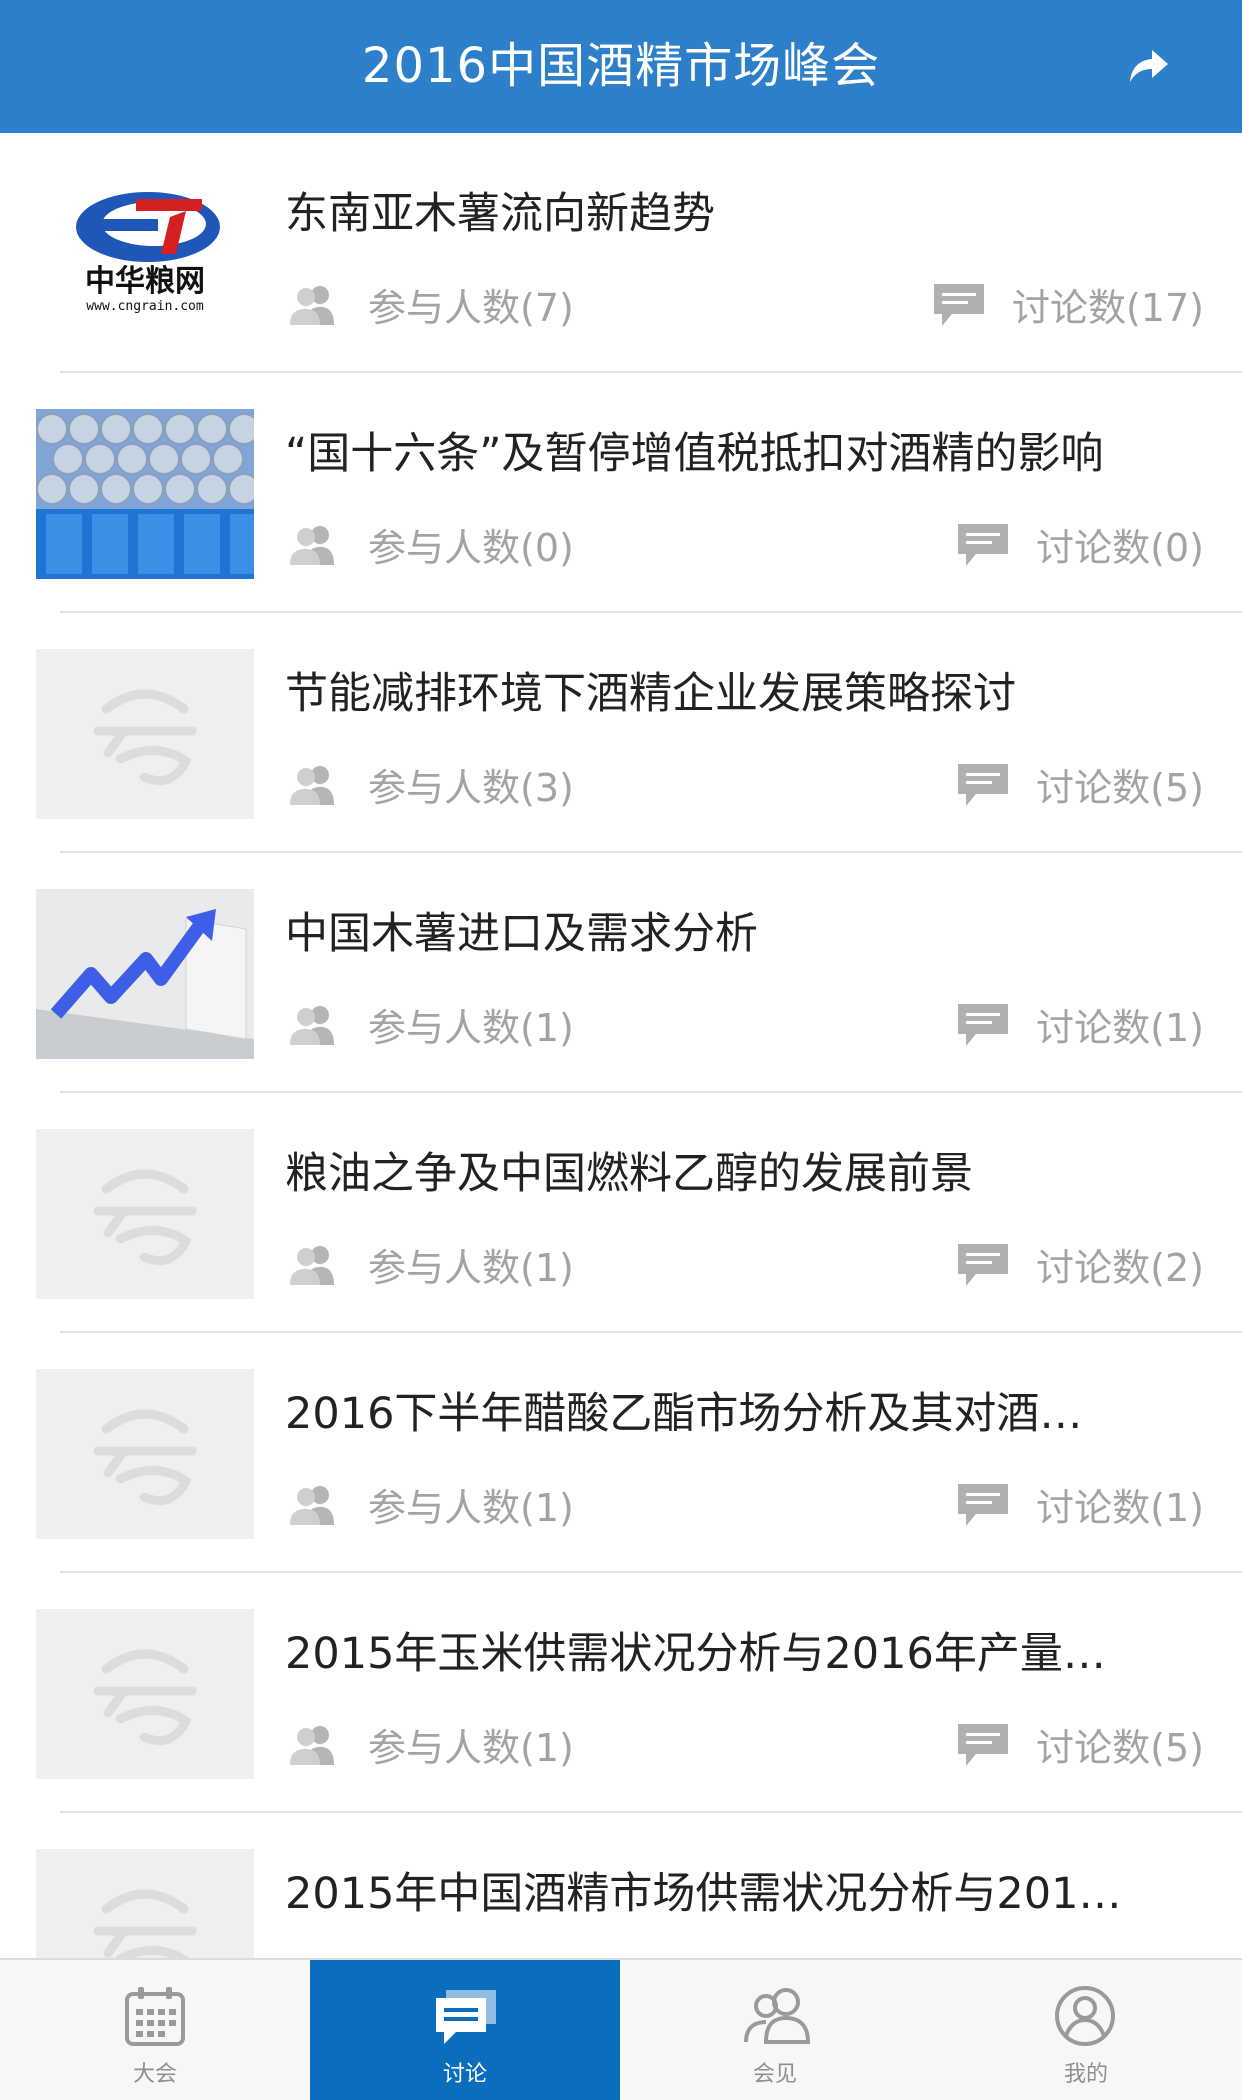 Image resolution: width=1242 pixels, height=2100 pixels. What do you see at coordinates (621, 493) in the screenshot?
I see `topic-row: “国十六条”及暂停增值税抵扣对酒精的影响 参与人数(0) 讨论数(0)` at bounding box center [621, 493].